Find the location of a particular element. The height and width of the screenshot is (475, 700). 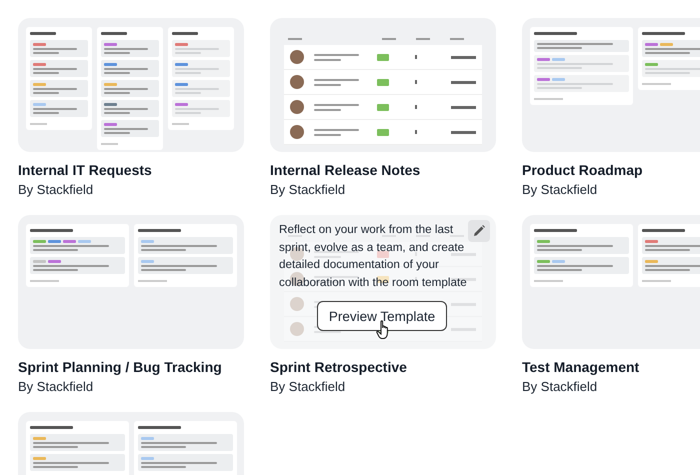

pencil-icon is located at coordinates (479, 231).